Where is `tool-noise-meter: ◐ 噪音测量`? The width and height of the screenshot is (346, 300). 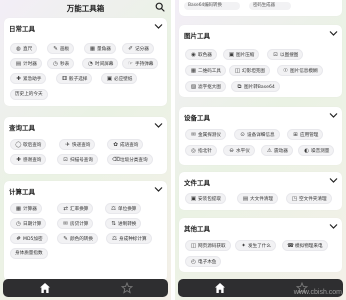
tool-noise-meter: ◐ 噪音测量 is located at coordinates (316, 150).